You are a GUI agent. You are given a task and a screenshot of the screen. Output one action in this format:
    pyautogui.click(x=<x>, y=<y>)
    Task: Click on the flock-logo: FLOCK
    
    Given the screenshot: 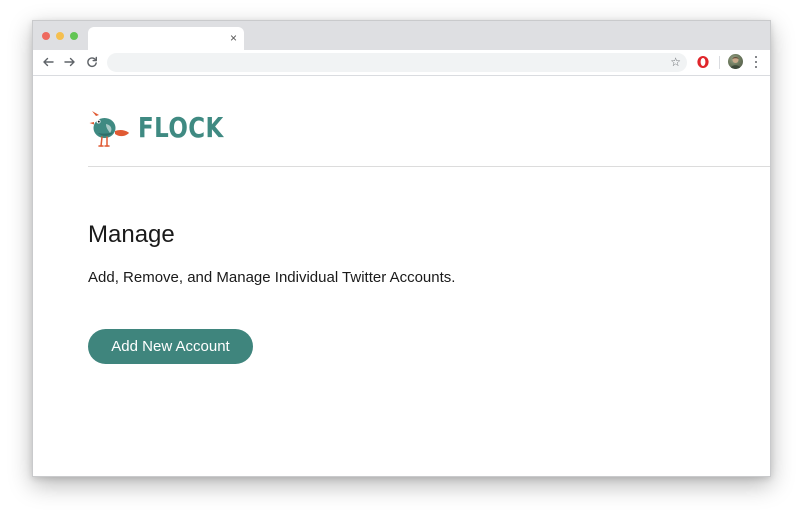 What is the action you would take?
    pyautogui.click(x=165, y=128)
    